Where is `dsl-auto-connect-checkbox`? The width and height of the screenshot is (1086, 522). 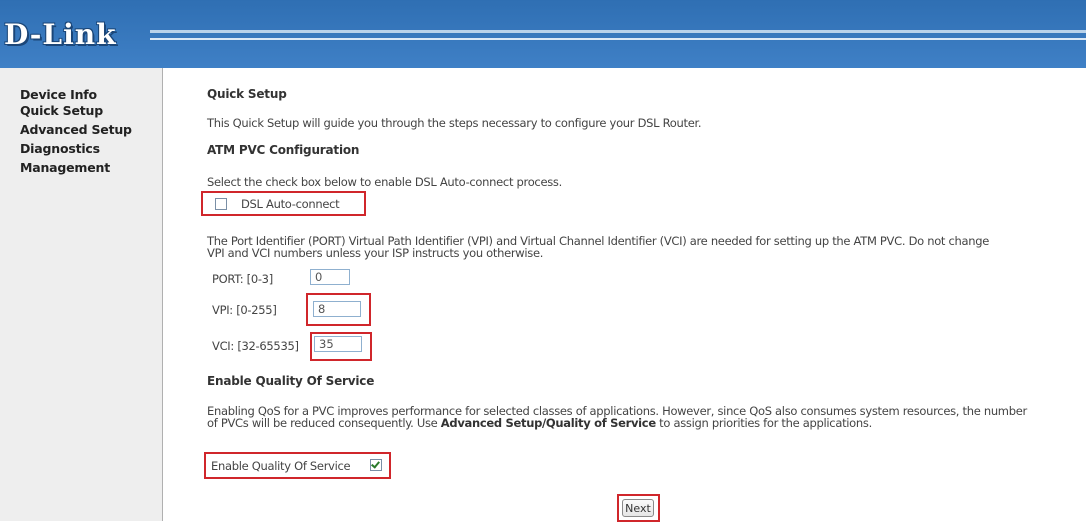 dsl-auto-connect-checkbox is located at coordinates (221, 204).